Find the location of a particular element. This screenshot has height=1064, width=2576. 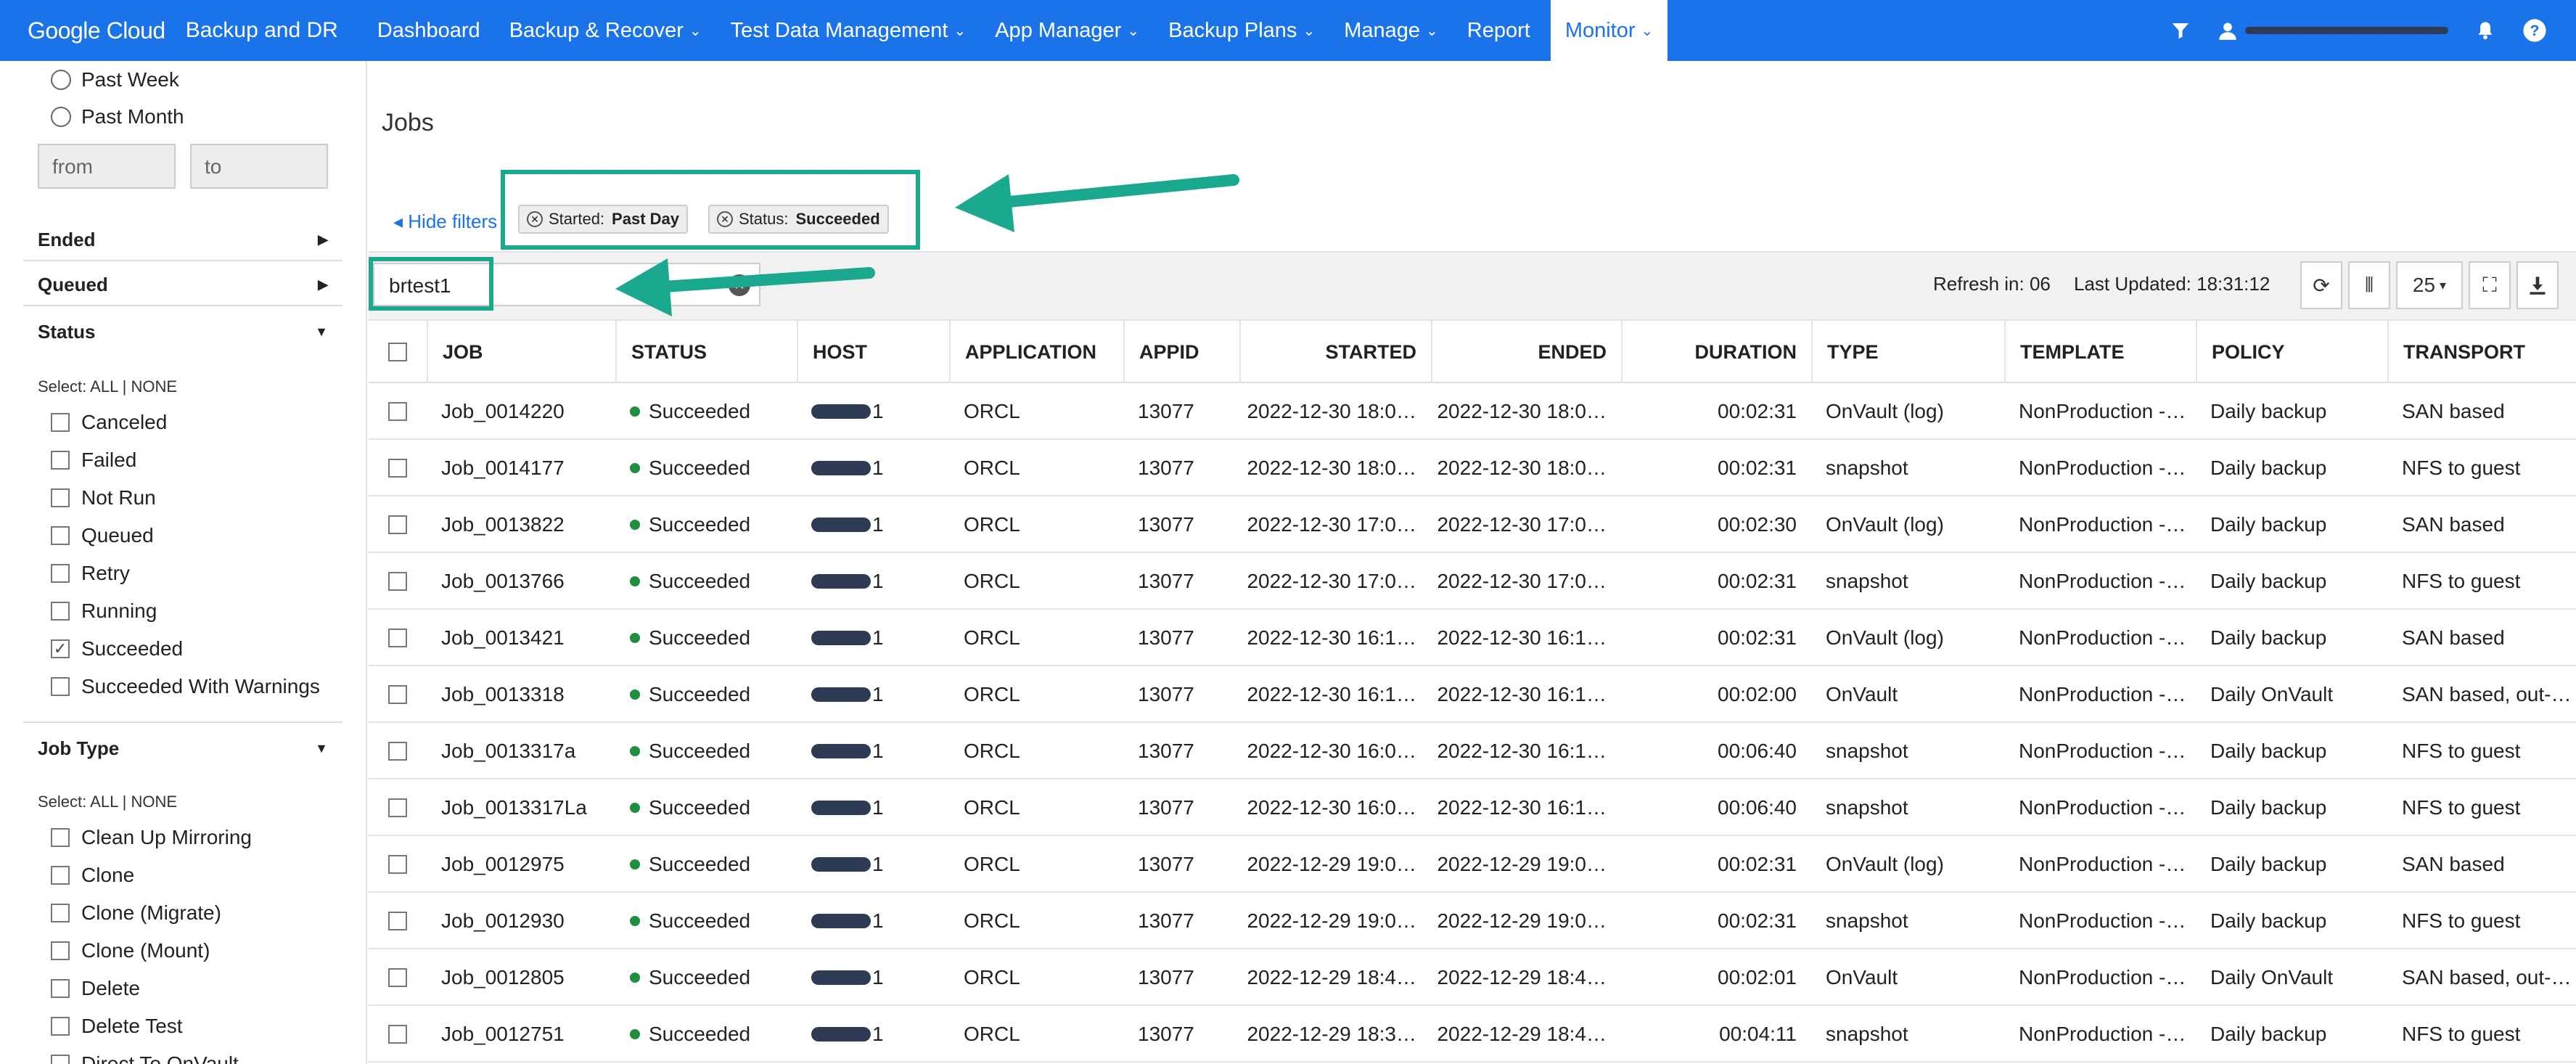

annotation-arrows is located at coordinates (927, 245).